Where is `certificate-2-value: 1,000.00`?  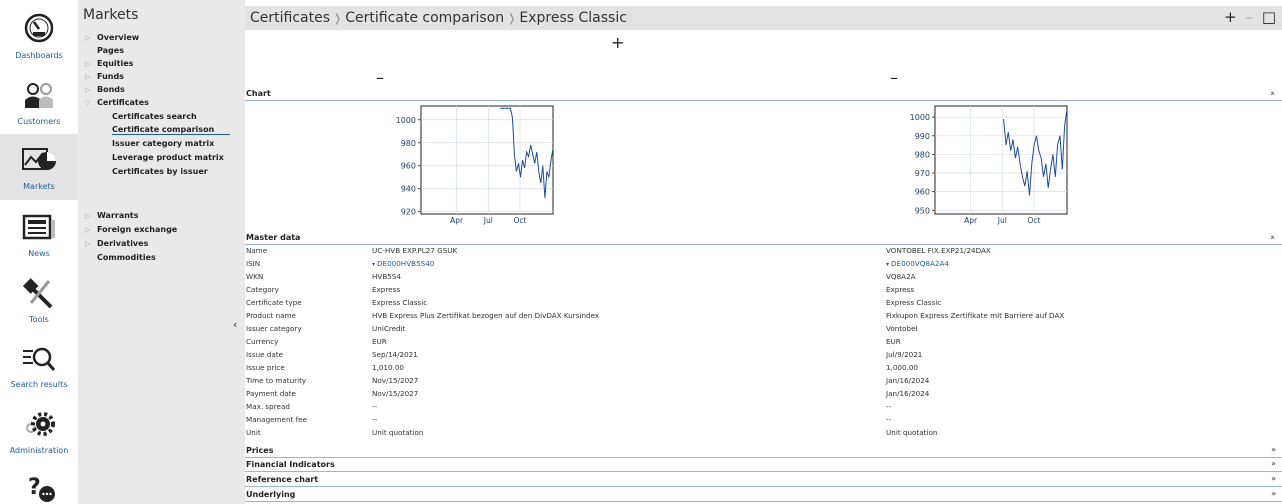
certificate-2-value: 1,000.00 is located at coordinates (902, 367).